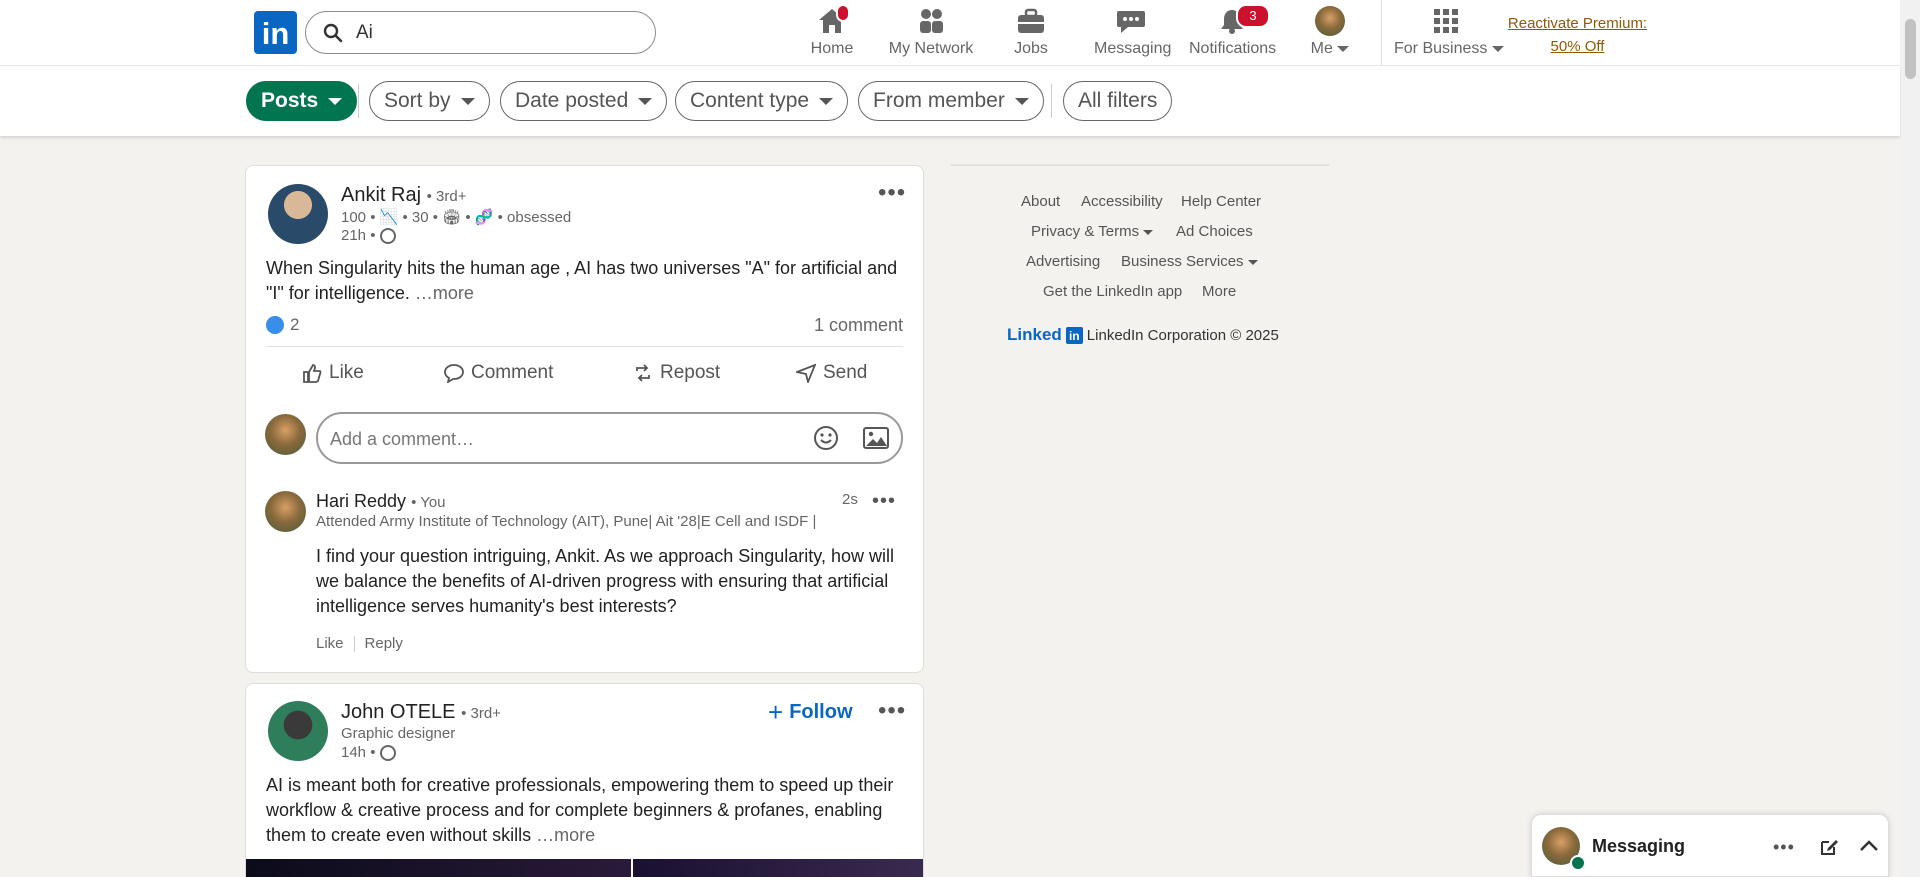 The width and height of the screenshot is (1920, 877). Describe the element at coordinates (931, 21) in the screenshot. I see `people-icon` at that location.